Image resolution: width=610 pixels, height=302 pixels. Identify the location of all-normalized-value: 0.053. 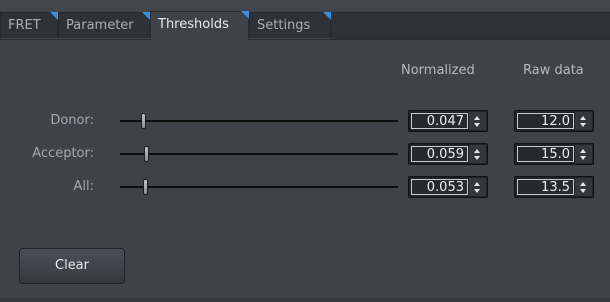
(439, 187).